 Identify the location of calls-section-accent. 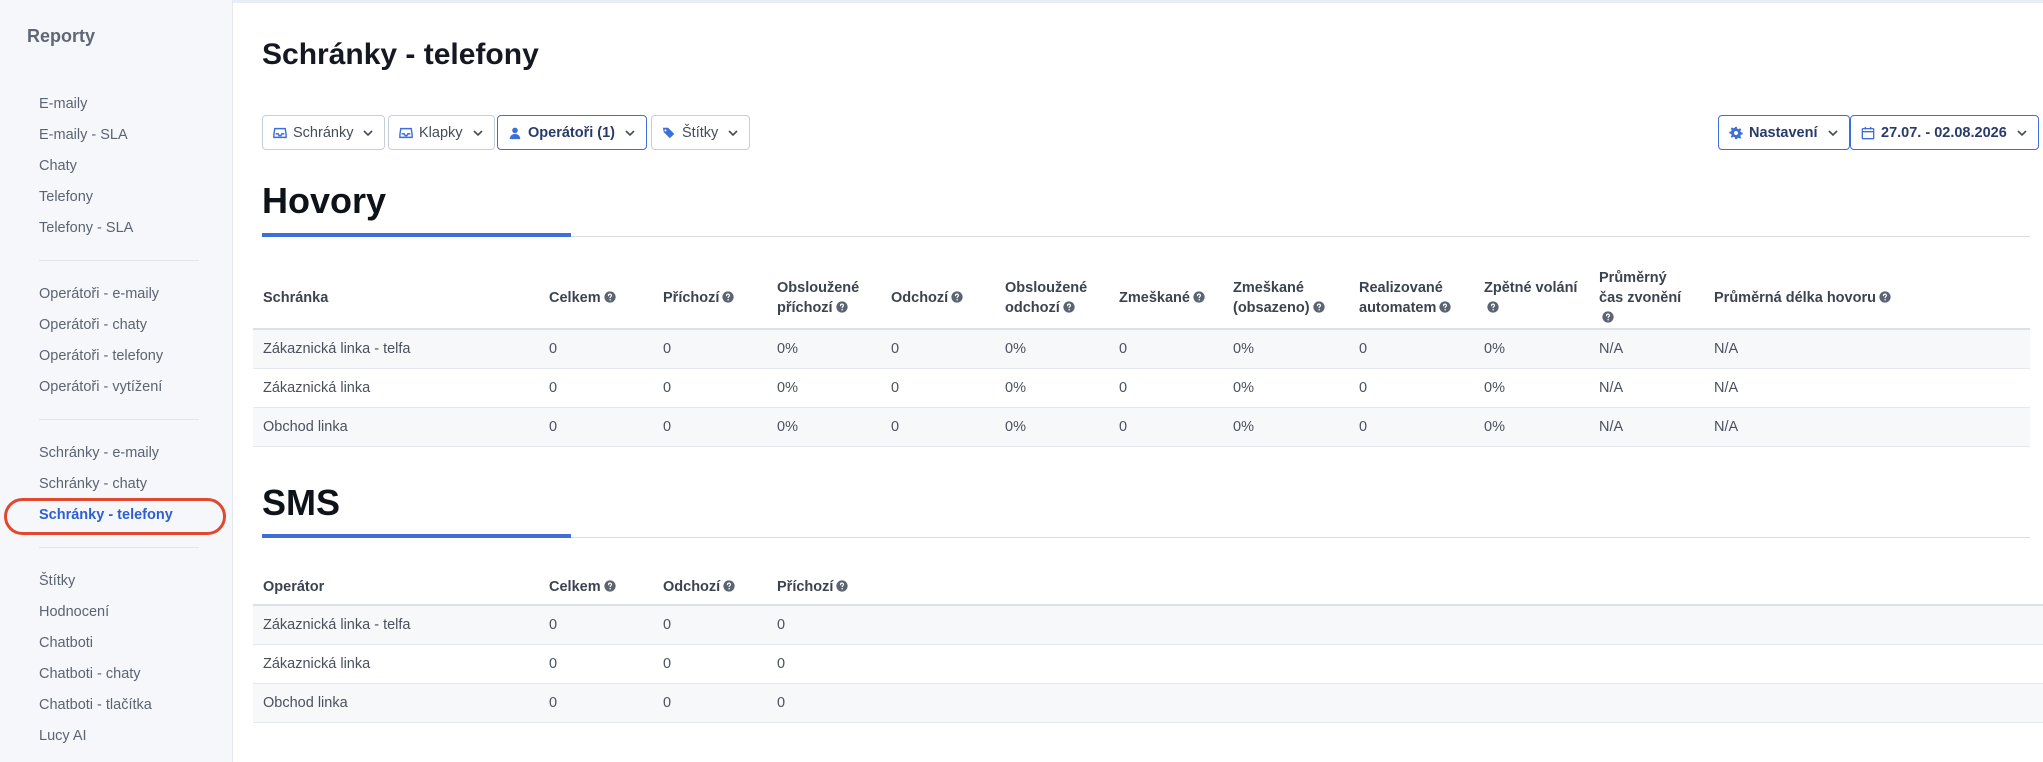
(416, 235).